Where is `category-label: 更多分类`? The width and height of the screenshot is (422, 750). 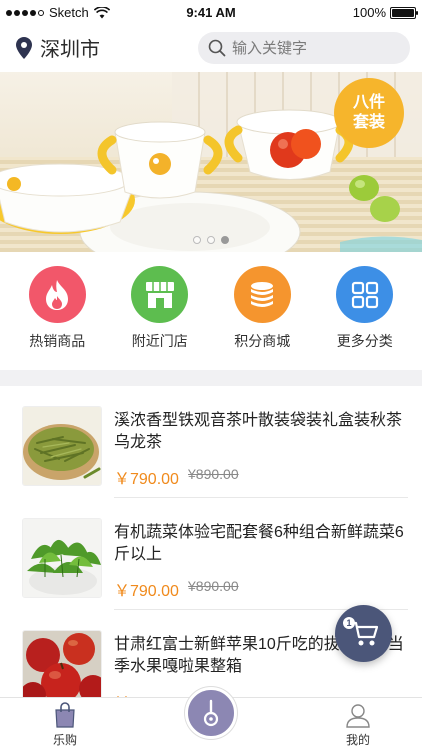 category-label: 更多分类 is located at coordinates (364, 341).